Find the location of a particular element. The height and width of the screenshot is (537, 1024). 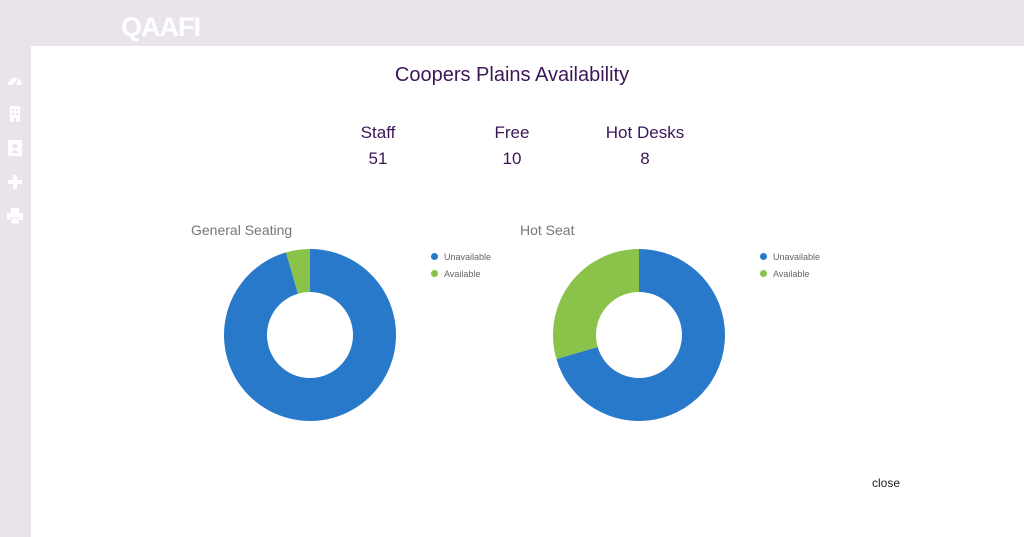

contact-icon is located at coordinates (15, 148).